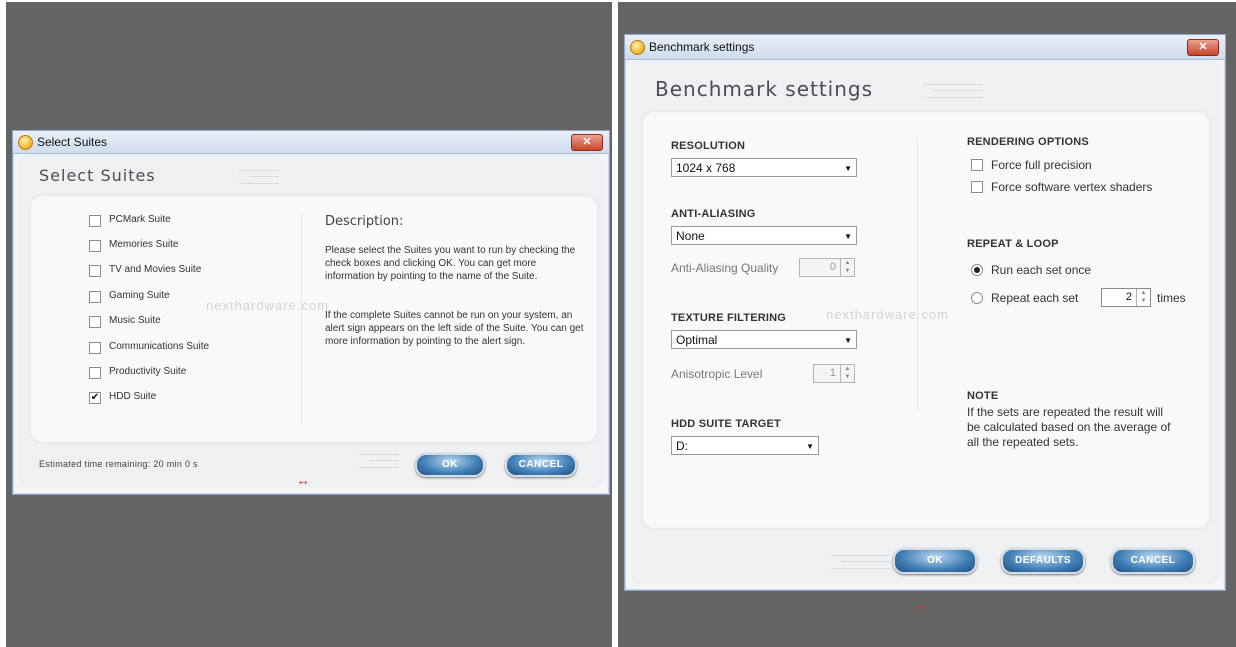  What do you see at coordinates (118, 464) in the screenshot?
I see `estimated-time: Estimated time remaining: 20 min 0 s` at bounding box center [118, 464].